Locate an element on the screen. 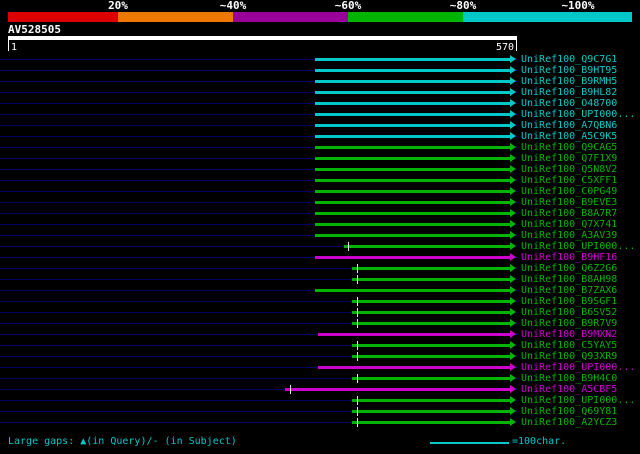  hit-row: UniRef100_A5CBF5 is located at coordinates (320, 389).